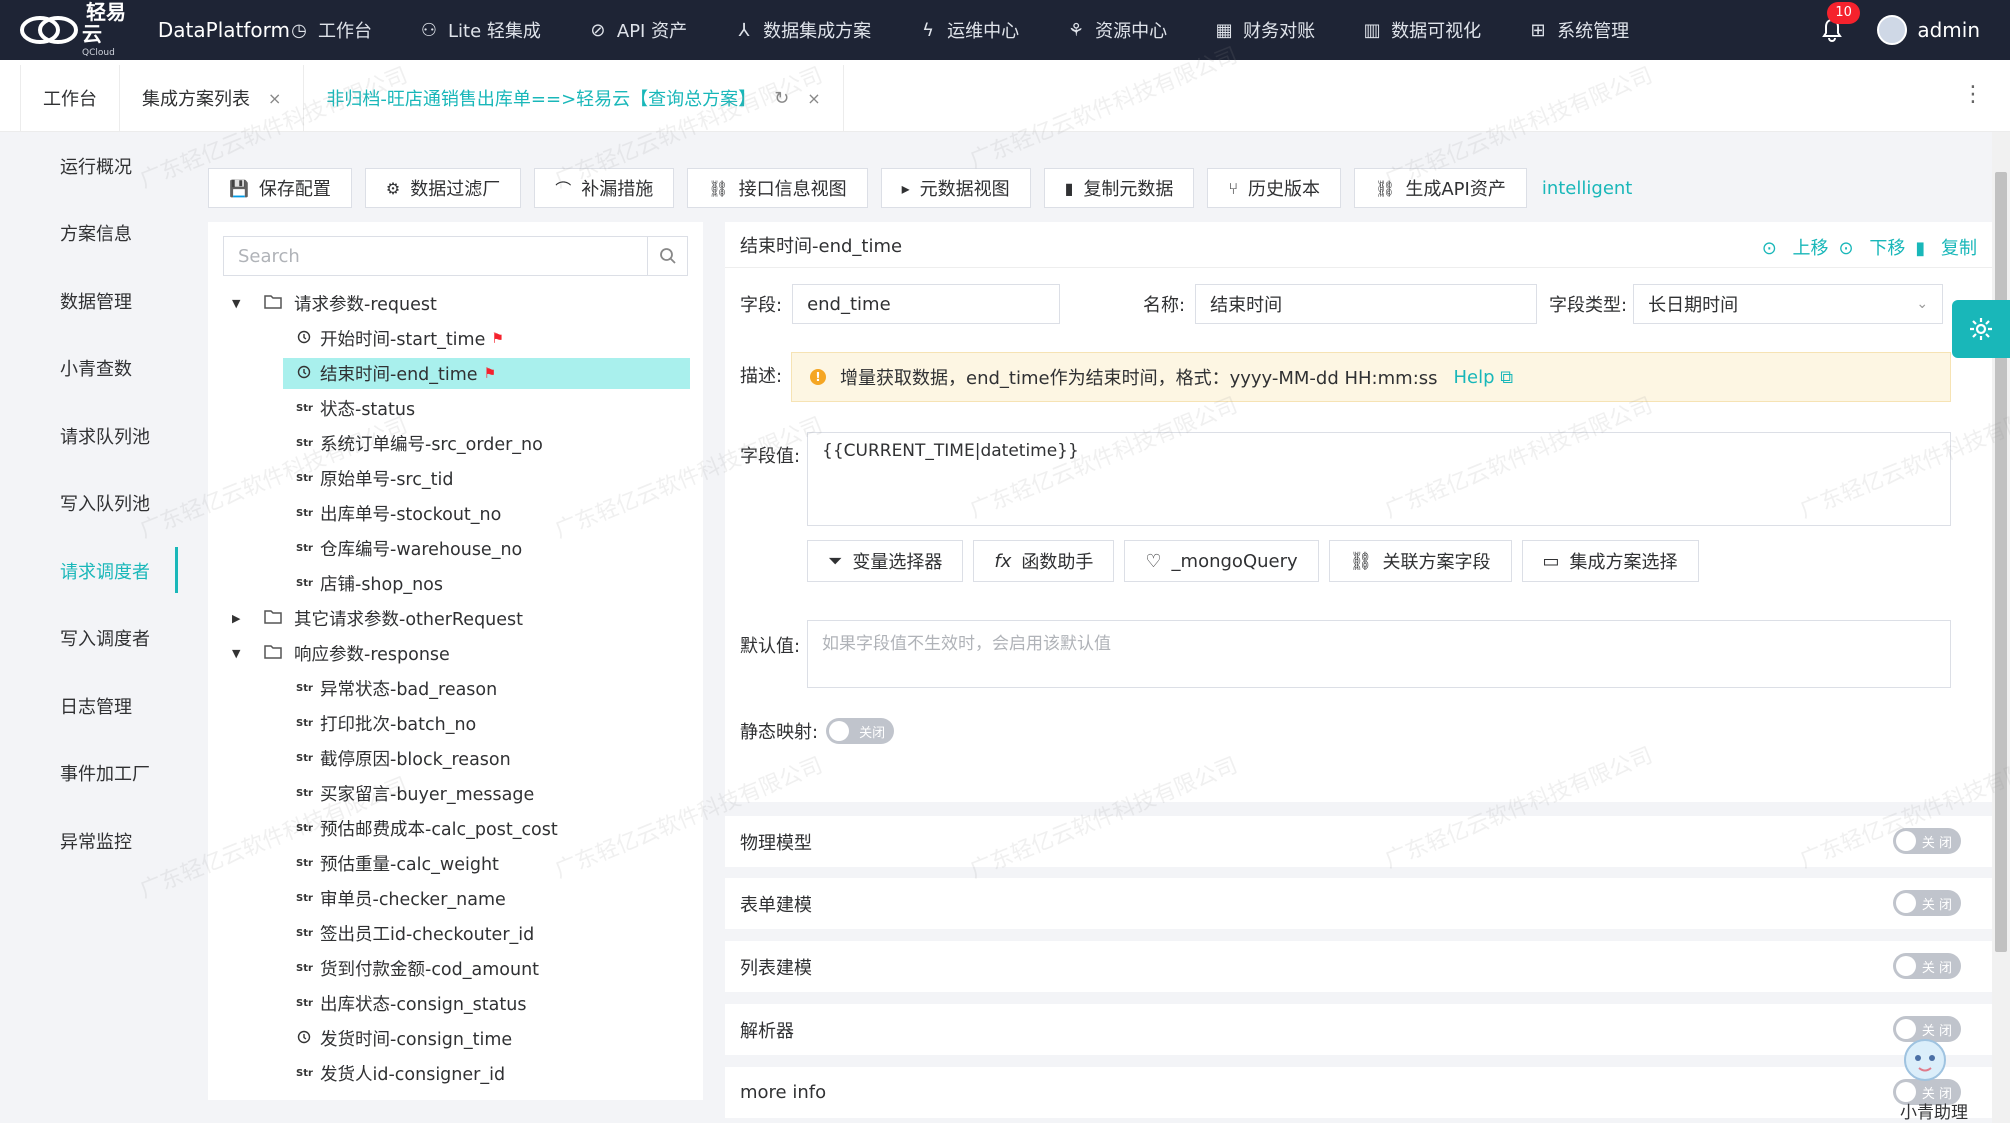 The width and height of the screenshot is (2010, 1123). What do you see at coordinates (443, 188) in the screenshot?
I see `toolbar-button-1: ⚙ 数据过滤厂` at bounding box center [443, 188].